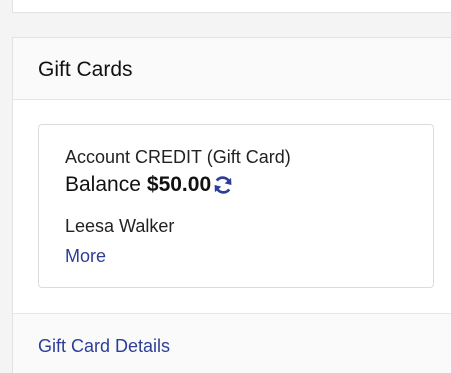 This screenshot has height=373, width=451. I want to click on balance-row: Balance $50.00, so click(149, 185).